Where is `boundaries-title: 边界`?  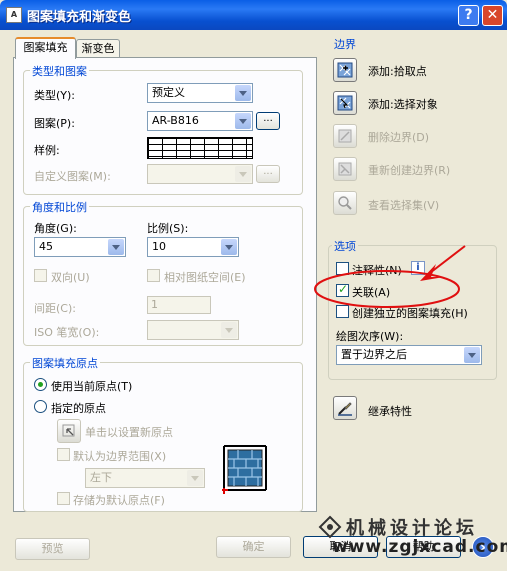 boundaries-title: 边界 is located at coordinates (345, 44).